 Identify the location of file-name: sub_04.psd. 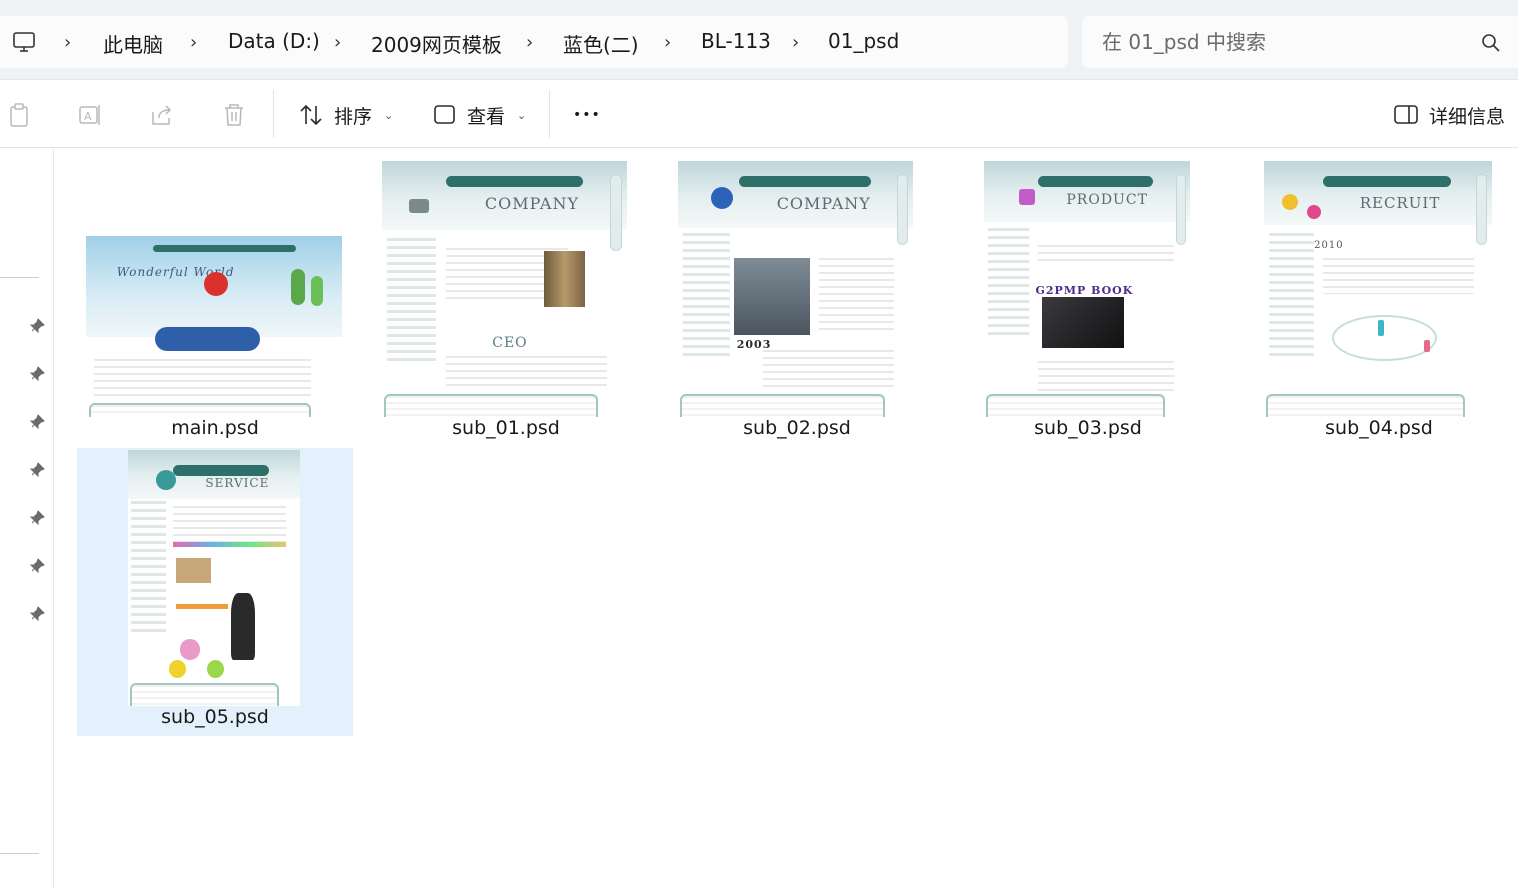
(1379, 428).